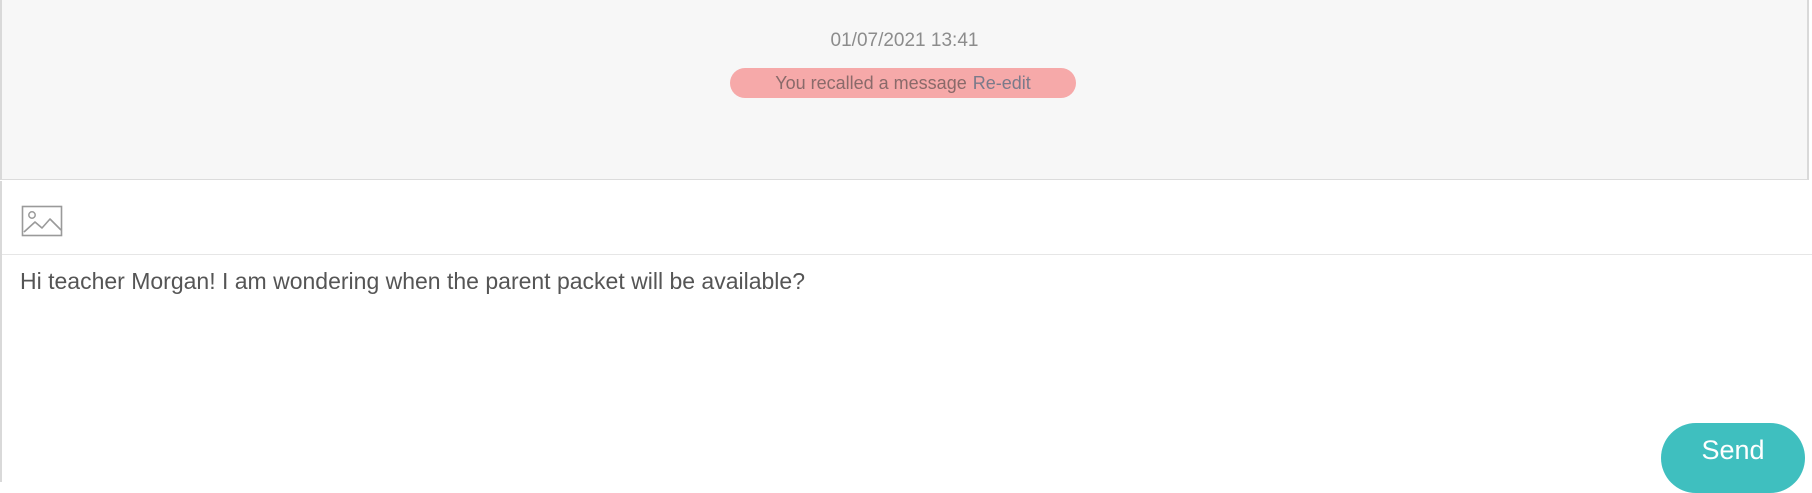 The height and width of the screenshot is (493, 1812). I want to click on message-timestamp: 01/07/2021 13:41, so click(904, 40).